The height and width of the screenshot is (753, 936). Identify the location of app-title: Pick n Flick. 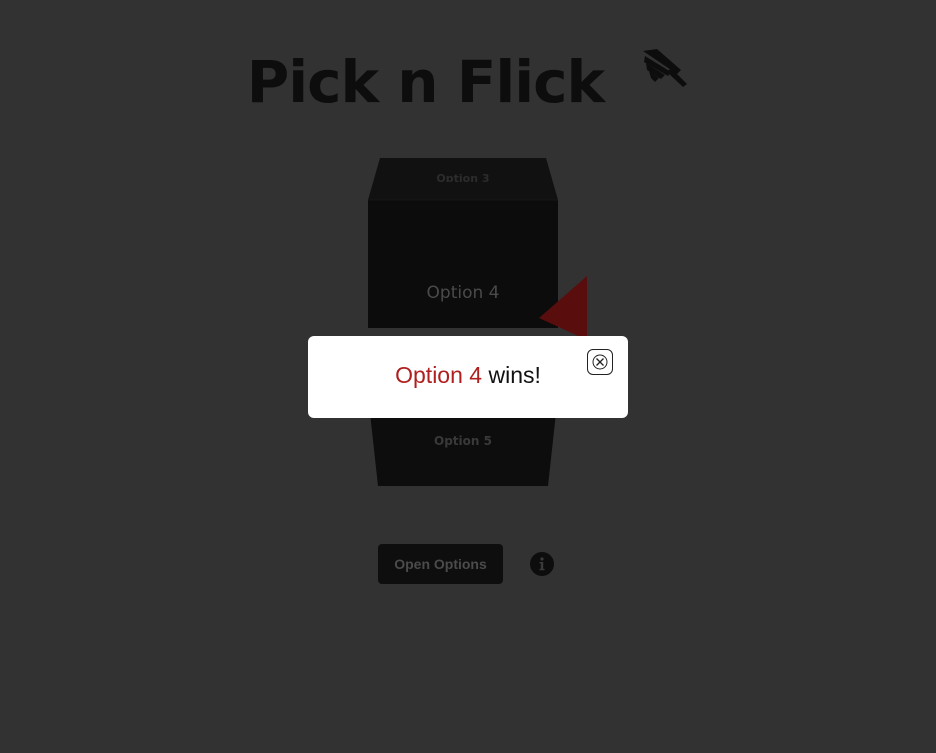
(468, 80).